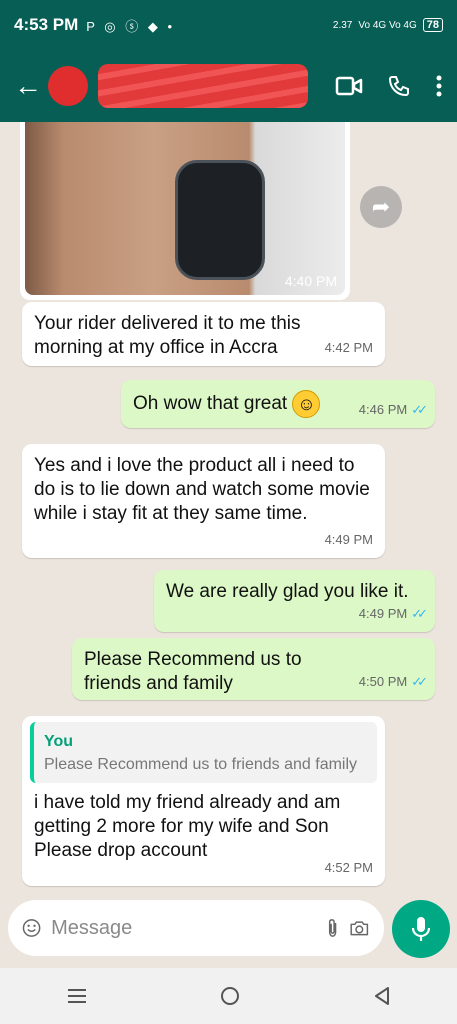 The height and width of the screenshot is (1024, 457). What do you see at coordinates (359, 928) in the screenshot?
I see `camera-icon` at bounding box center [359, 928].